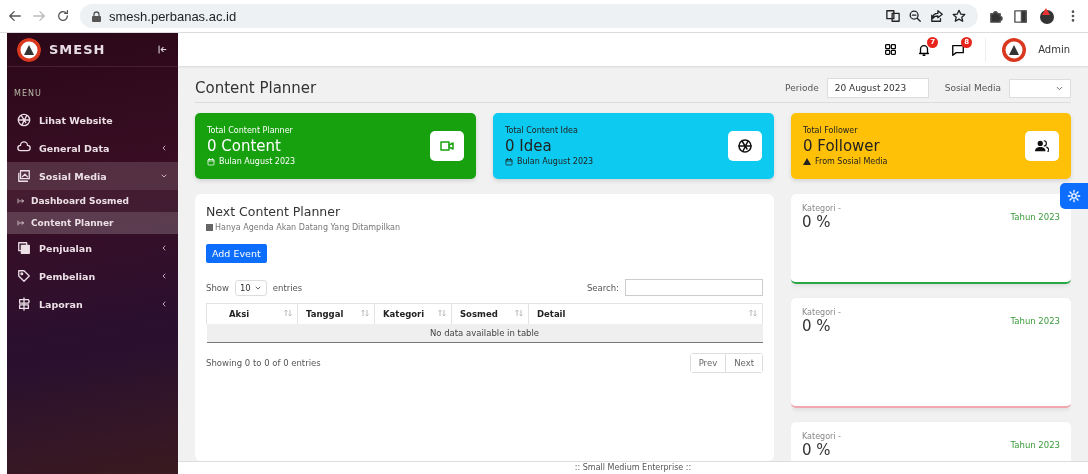 Image resolution: width=1088 pixels, height=474 pixels. What do you see at coordinates (915, 16) in the screenshot?
I see `zoom-out-icon` at bounding box center [915, 16].